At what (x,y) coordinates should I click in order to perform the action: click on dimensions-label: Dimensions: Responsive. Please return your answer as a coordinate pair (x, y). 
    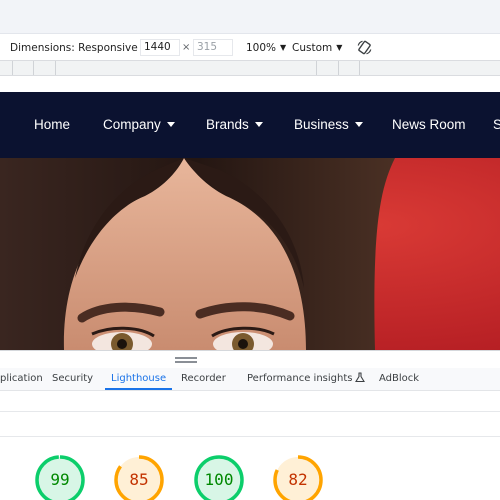
    Looking at the image, I should click on (74, 48).